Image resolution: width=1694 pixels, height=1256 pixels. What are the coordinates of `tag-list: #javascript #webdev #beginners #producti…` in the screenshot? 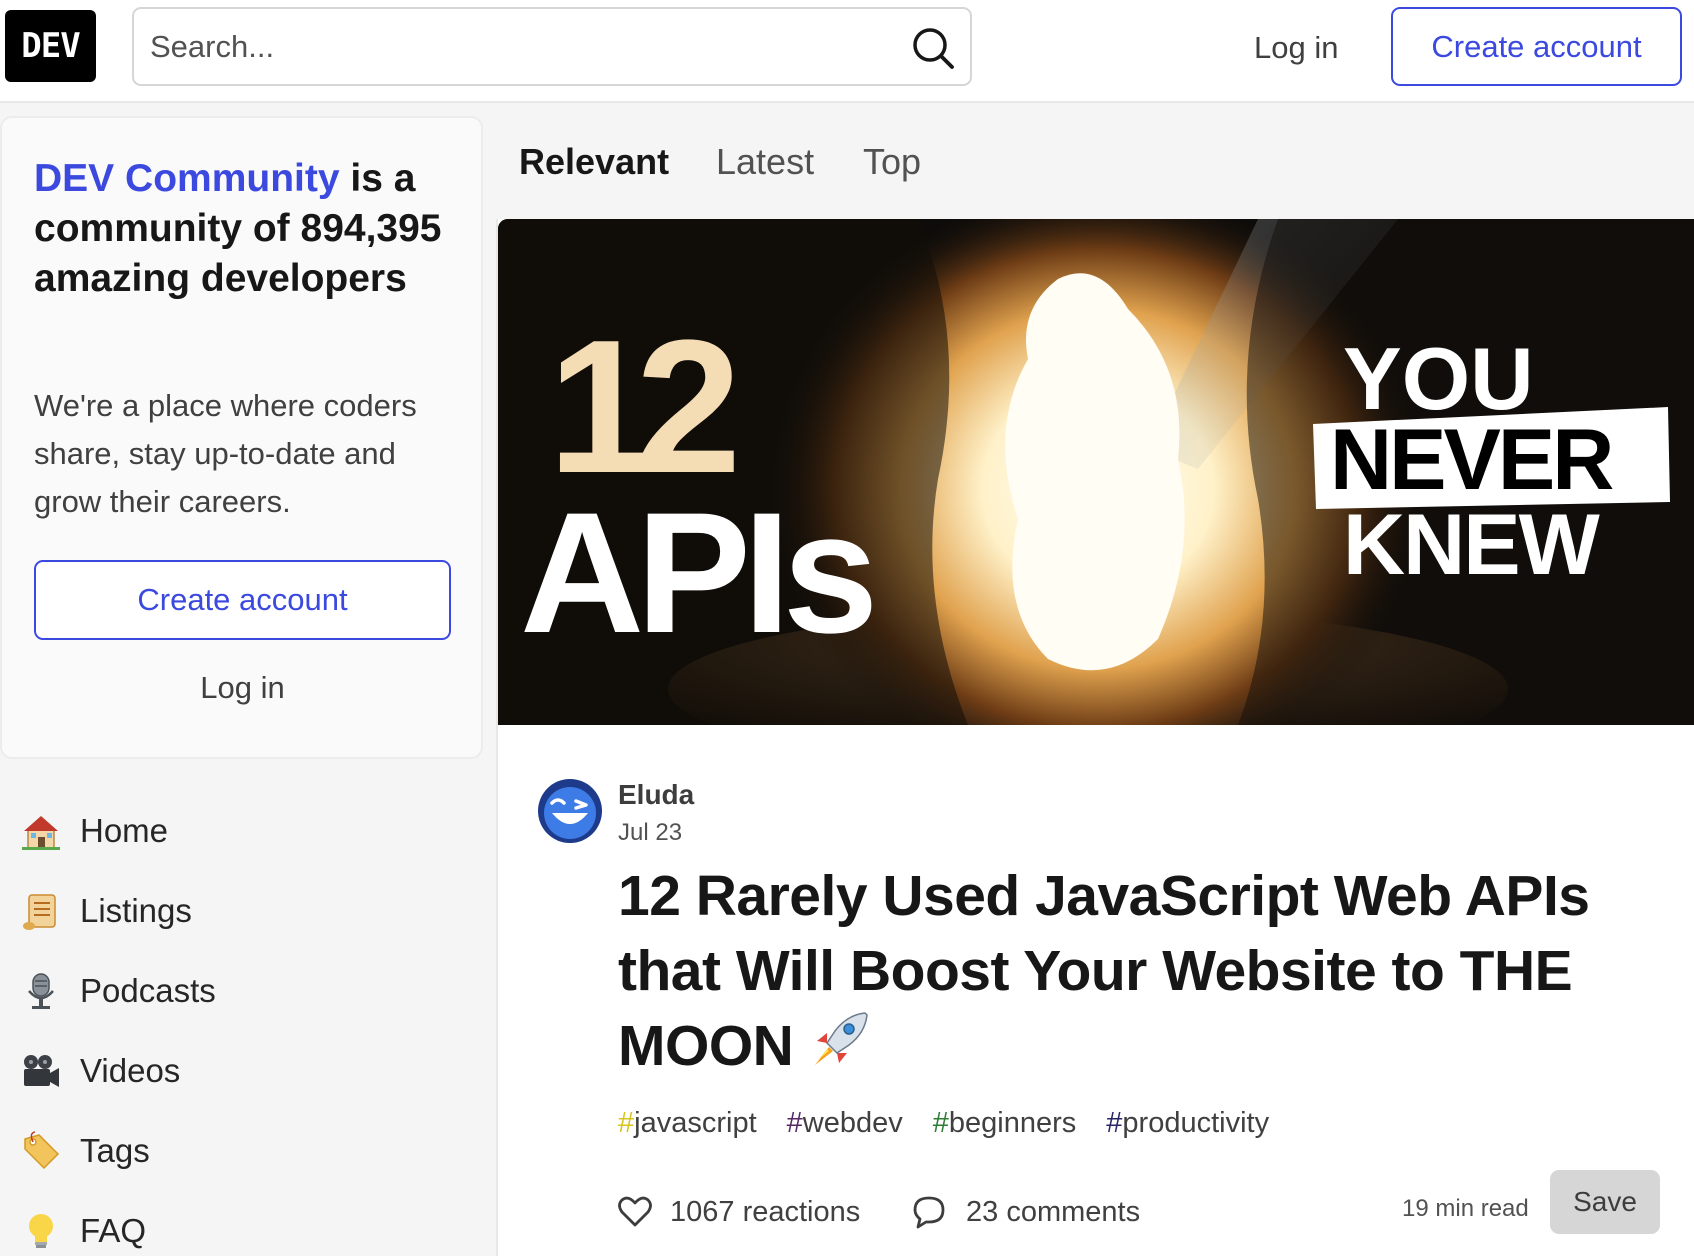 It's located at (943, 1123).